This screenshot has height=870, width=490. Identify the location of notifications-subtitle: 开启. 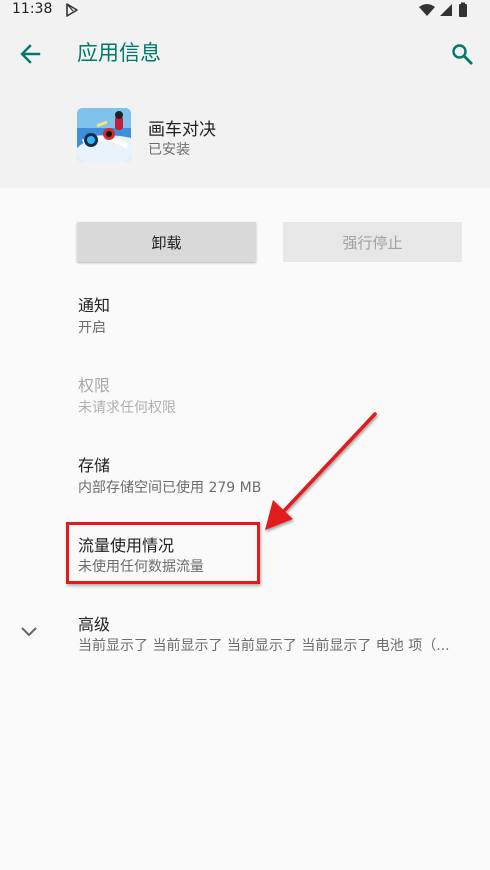
(92, 328).